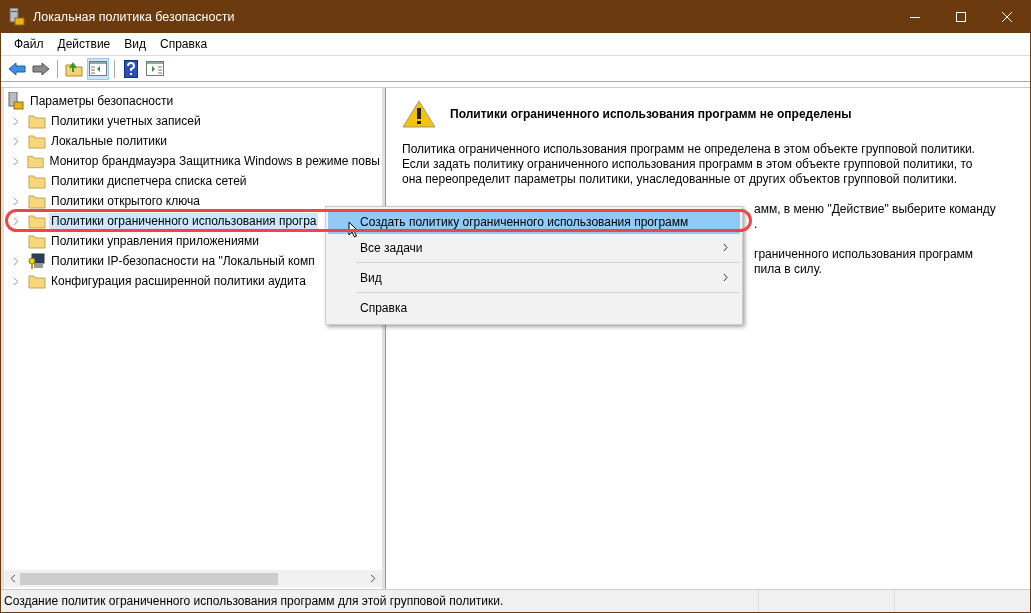 Image resolution: width=1031 pixels, height=613 pixels. What do you see at coordinates (126, 121) in the screenshot?
I see `tree-item: Политики учетных записей` at bounding box center [126, 121].